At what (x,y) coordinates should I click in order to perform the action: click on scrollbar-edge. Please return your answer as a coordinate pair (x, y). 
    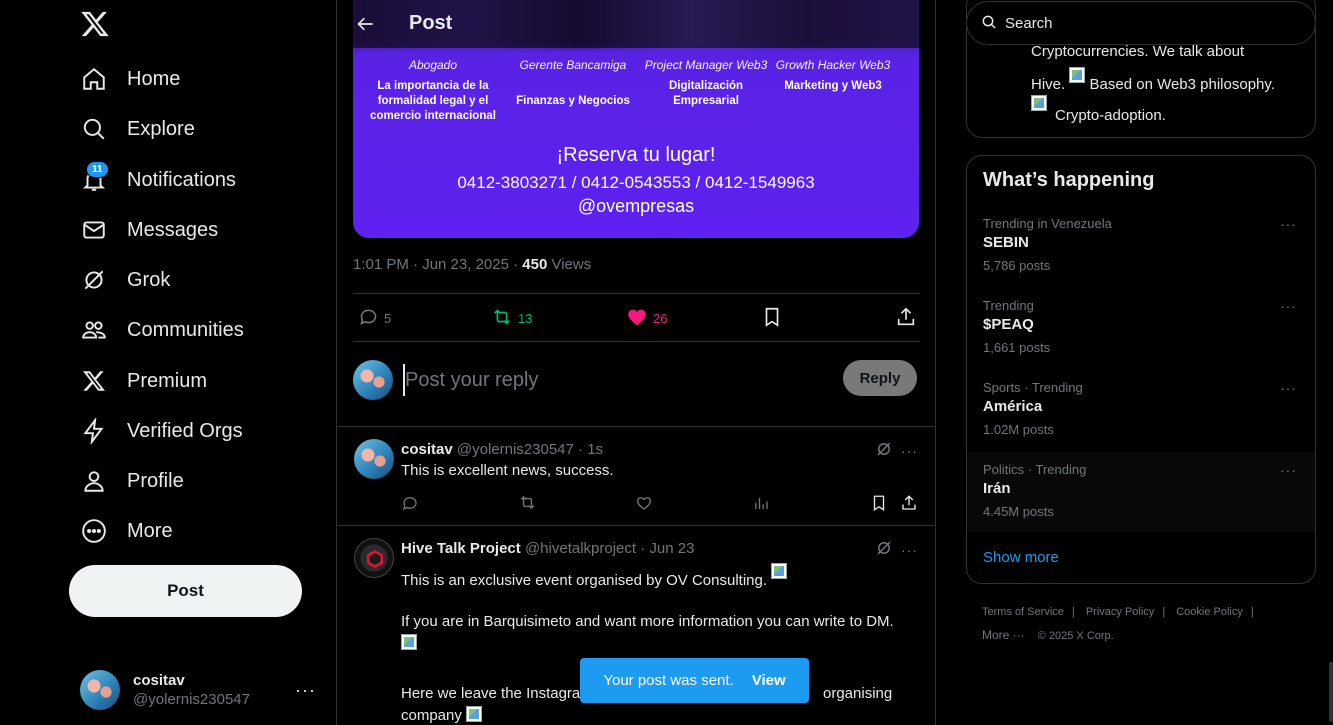
    Looking at the image, I should click on (1331, 692).